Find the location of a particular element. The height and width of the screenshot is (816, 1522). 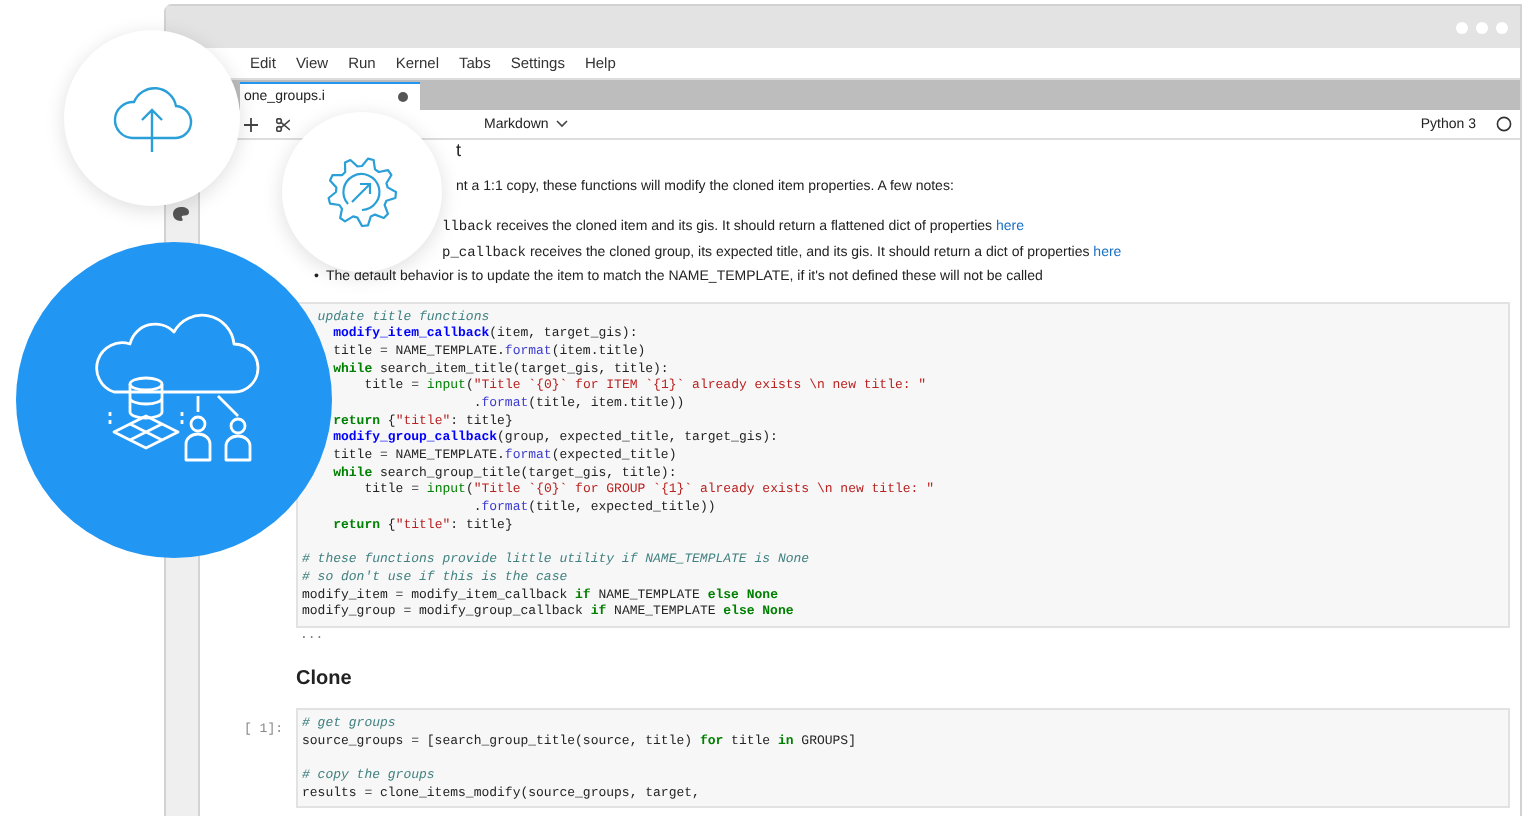

kernel-status-icon is located at coordinates (1504, 124).